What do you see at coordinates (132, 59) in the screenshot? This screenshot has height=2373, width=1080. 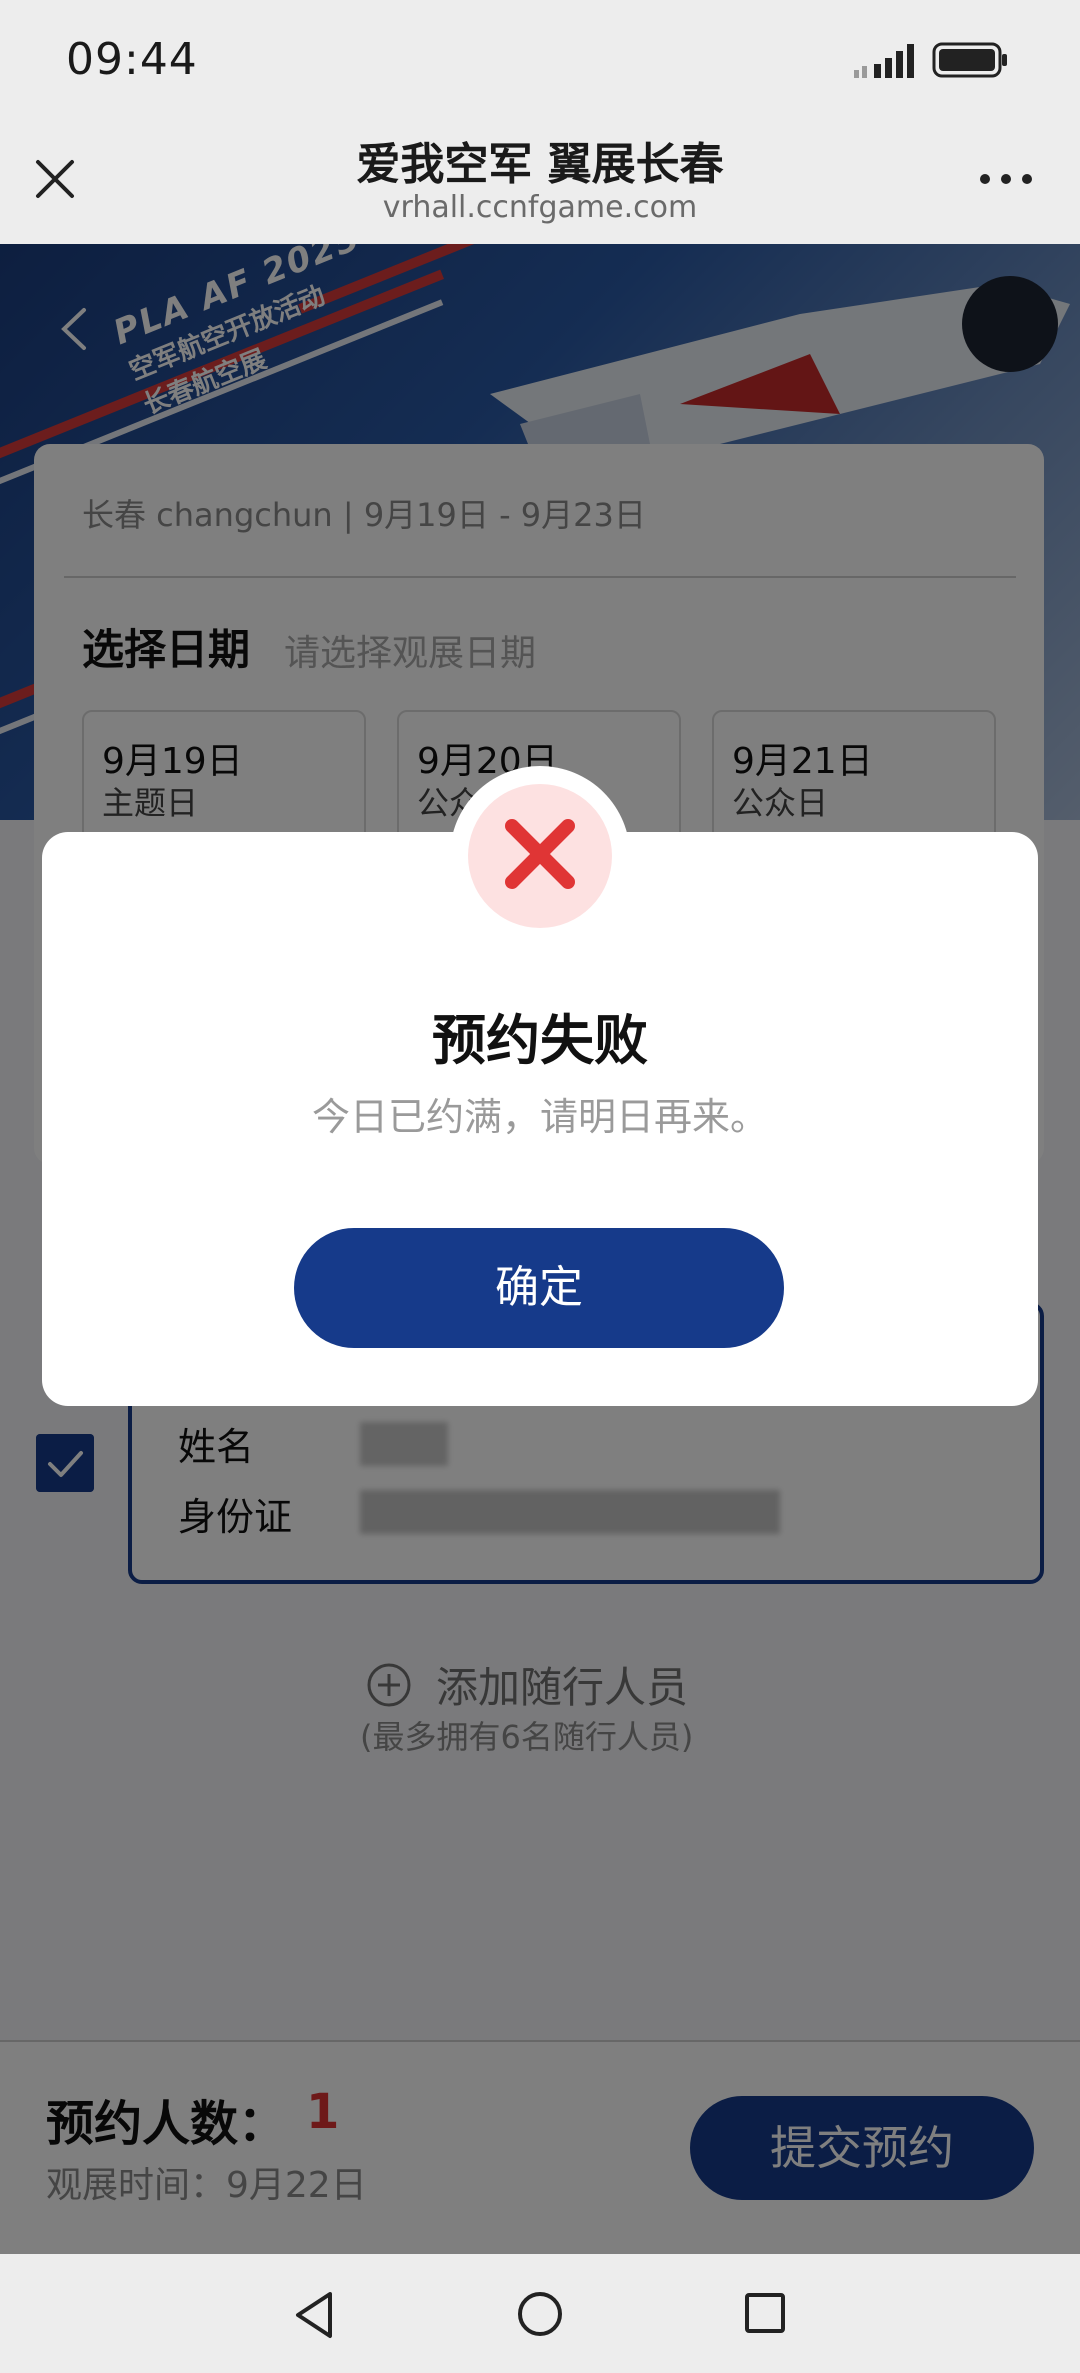 I see `status-time: 09:44` at bounding box center [132, 59].